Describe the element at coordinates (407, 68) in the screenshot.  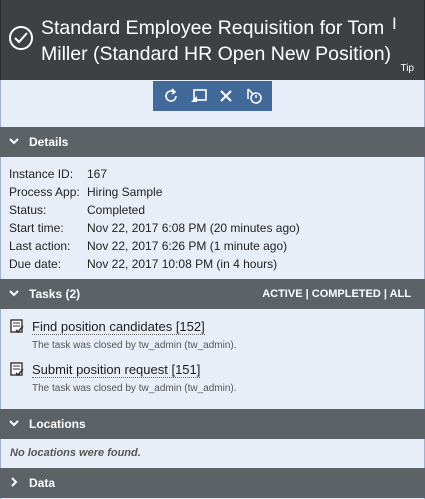
I see `tip-link: Tip` at that location.